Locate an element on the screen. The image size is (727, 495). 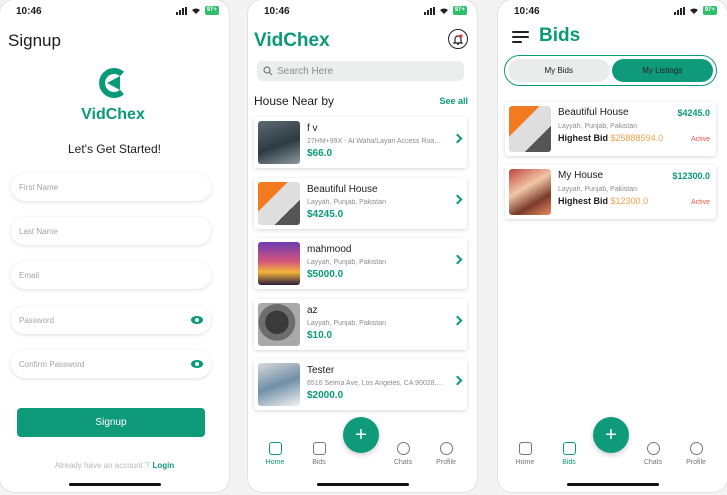
chat-icon is located at coordinates (653, 448).